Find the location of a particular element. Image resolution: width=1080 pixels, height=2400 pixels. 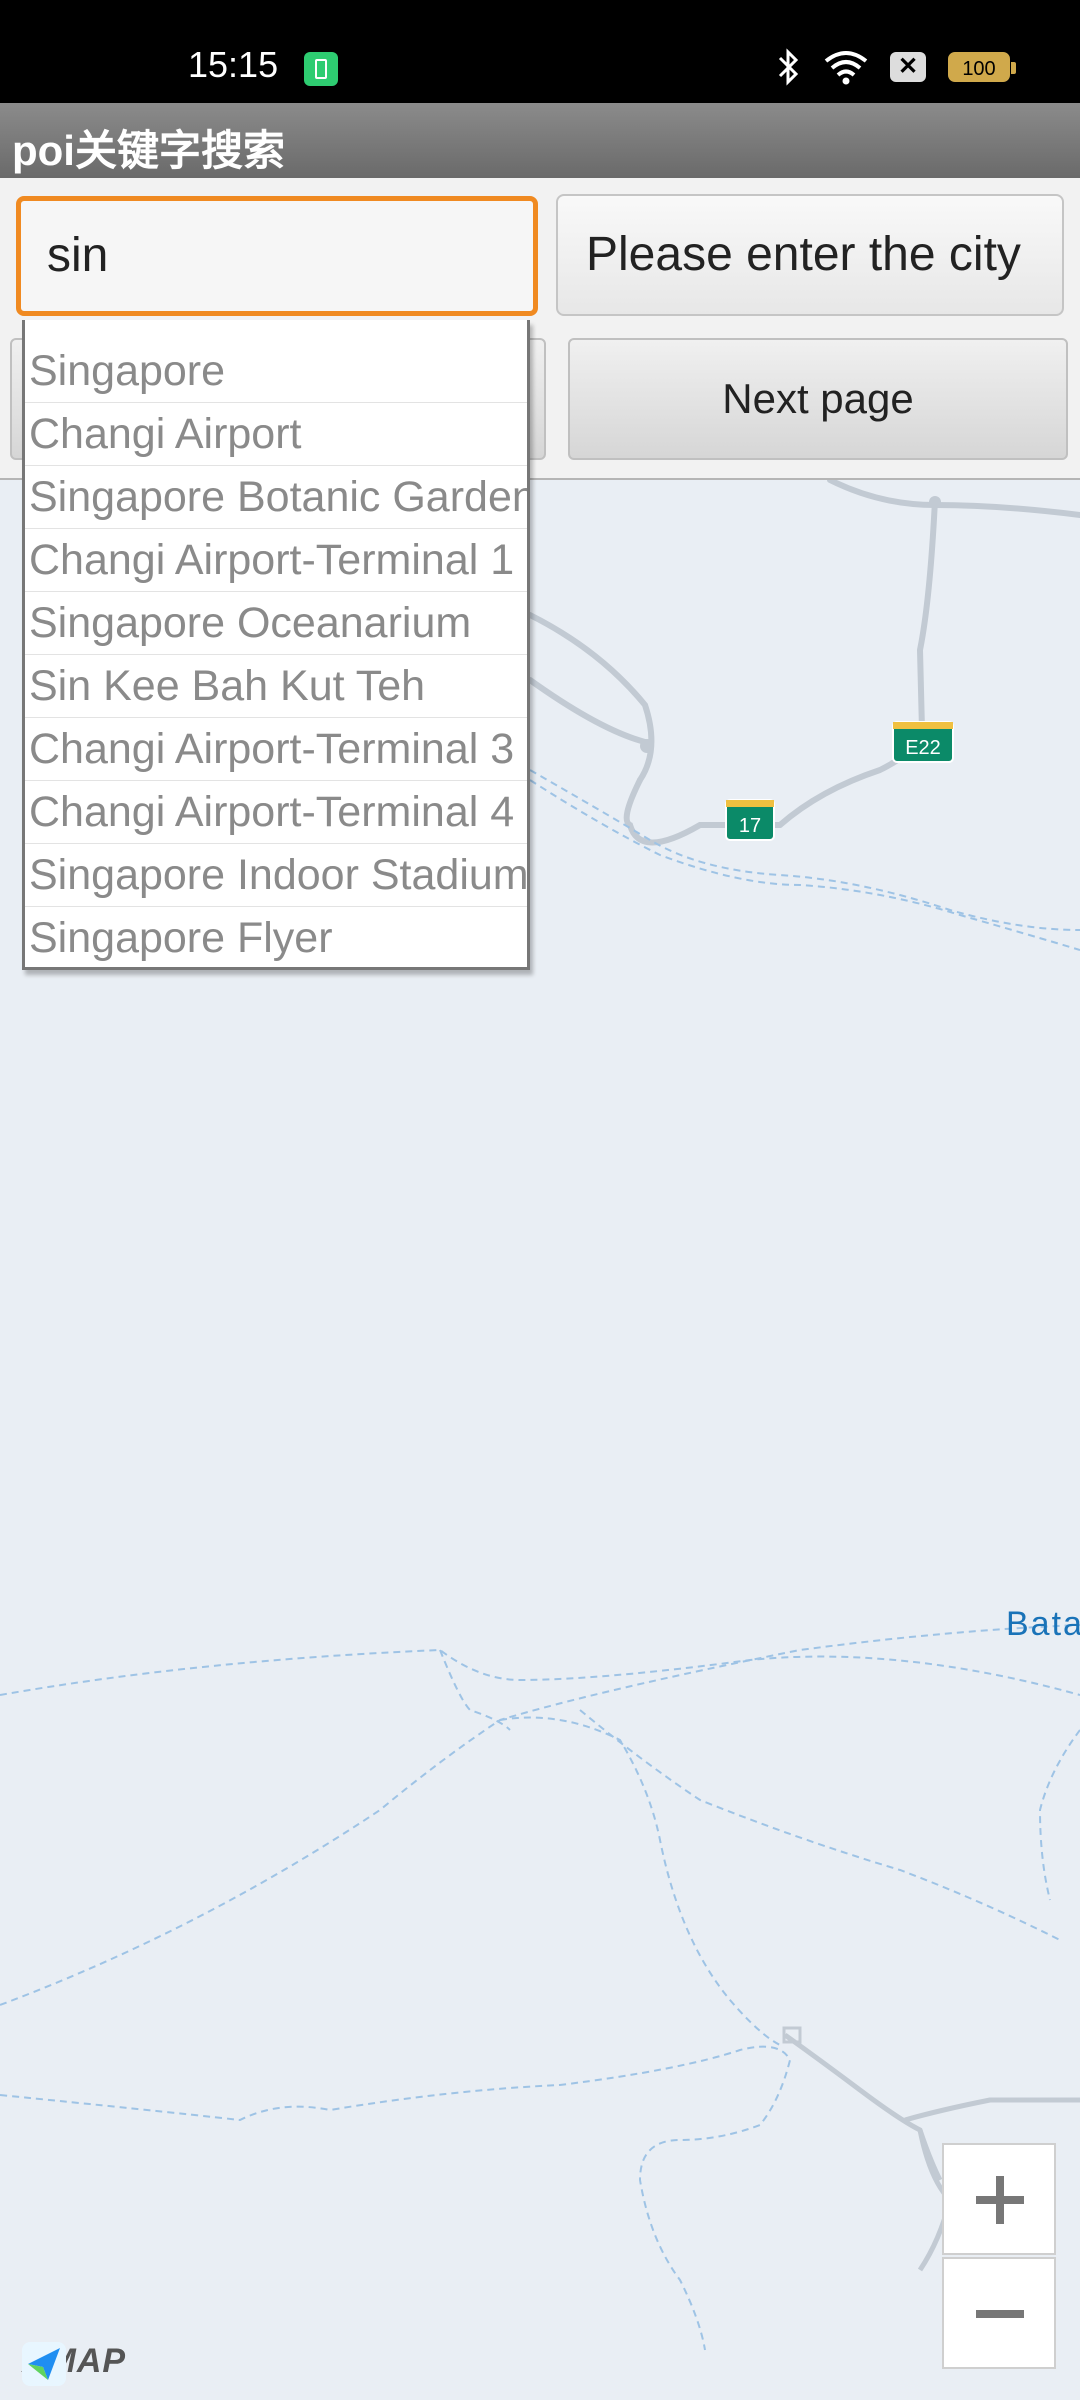

suggestion-item: Changi Airport-Terminal 3 is located at coordinates (276, 749).